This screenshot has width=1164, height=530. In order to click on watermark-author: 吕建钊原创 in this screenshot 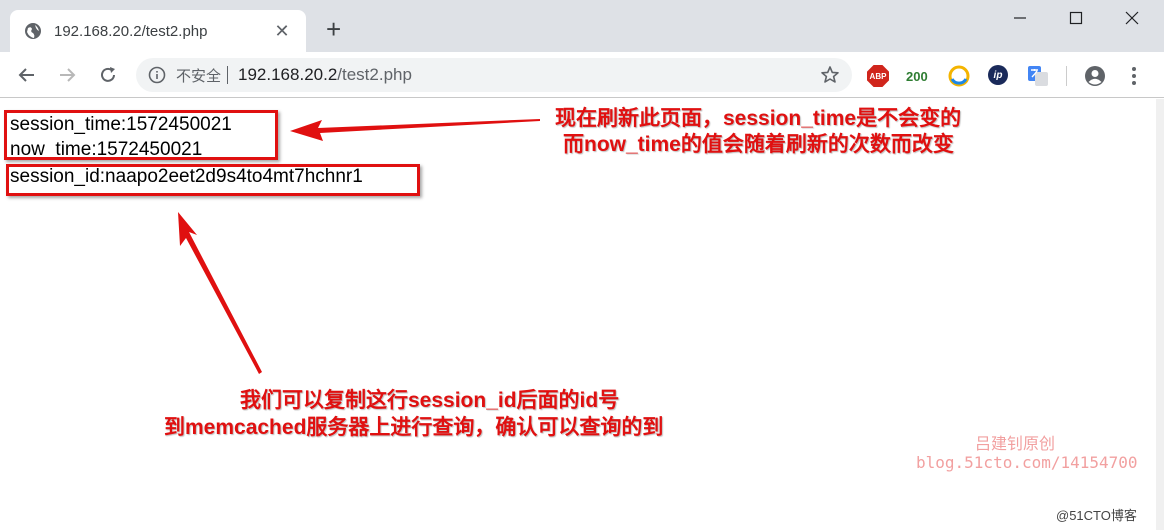, I will do `click(1015, 443)`.